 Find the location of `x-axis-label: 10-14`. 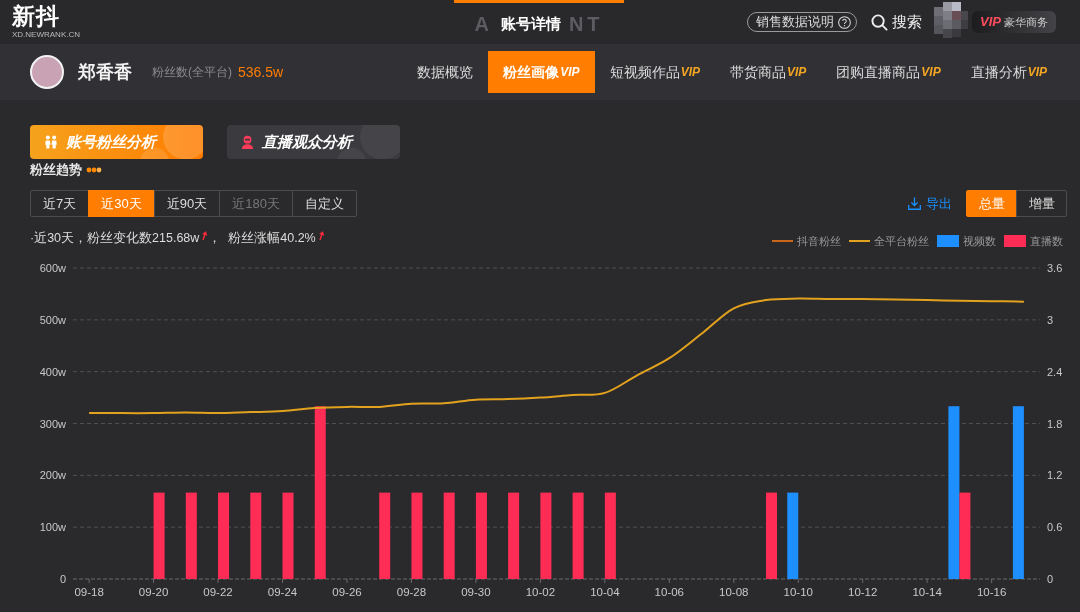

x-axis-label: 10-14 is located at coordinates (927, 592).